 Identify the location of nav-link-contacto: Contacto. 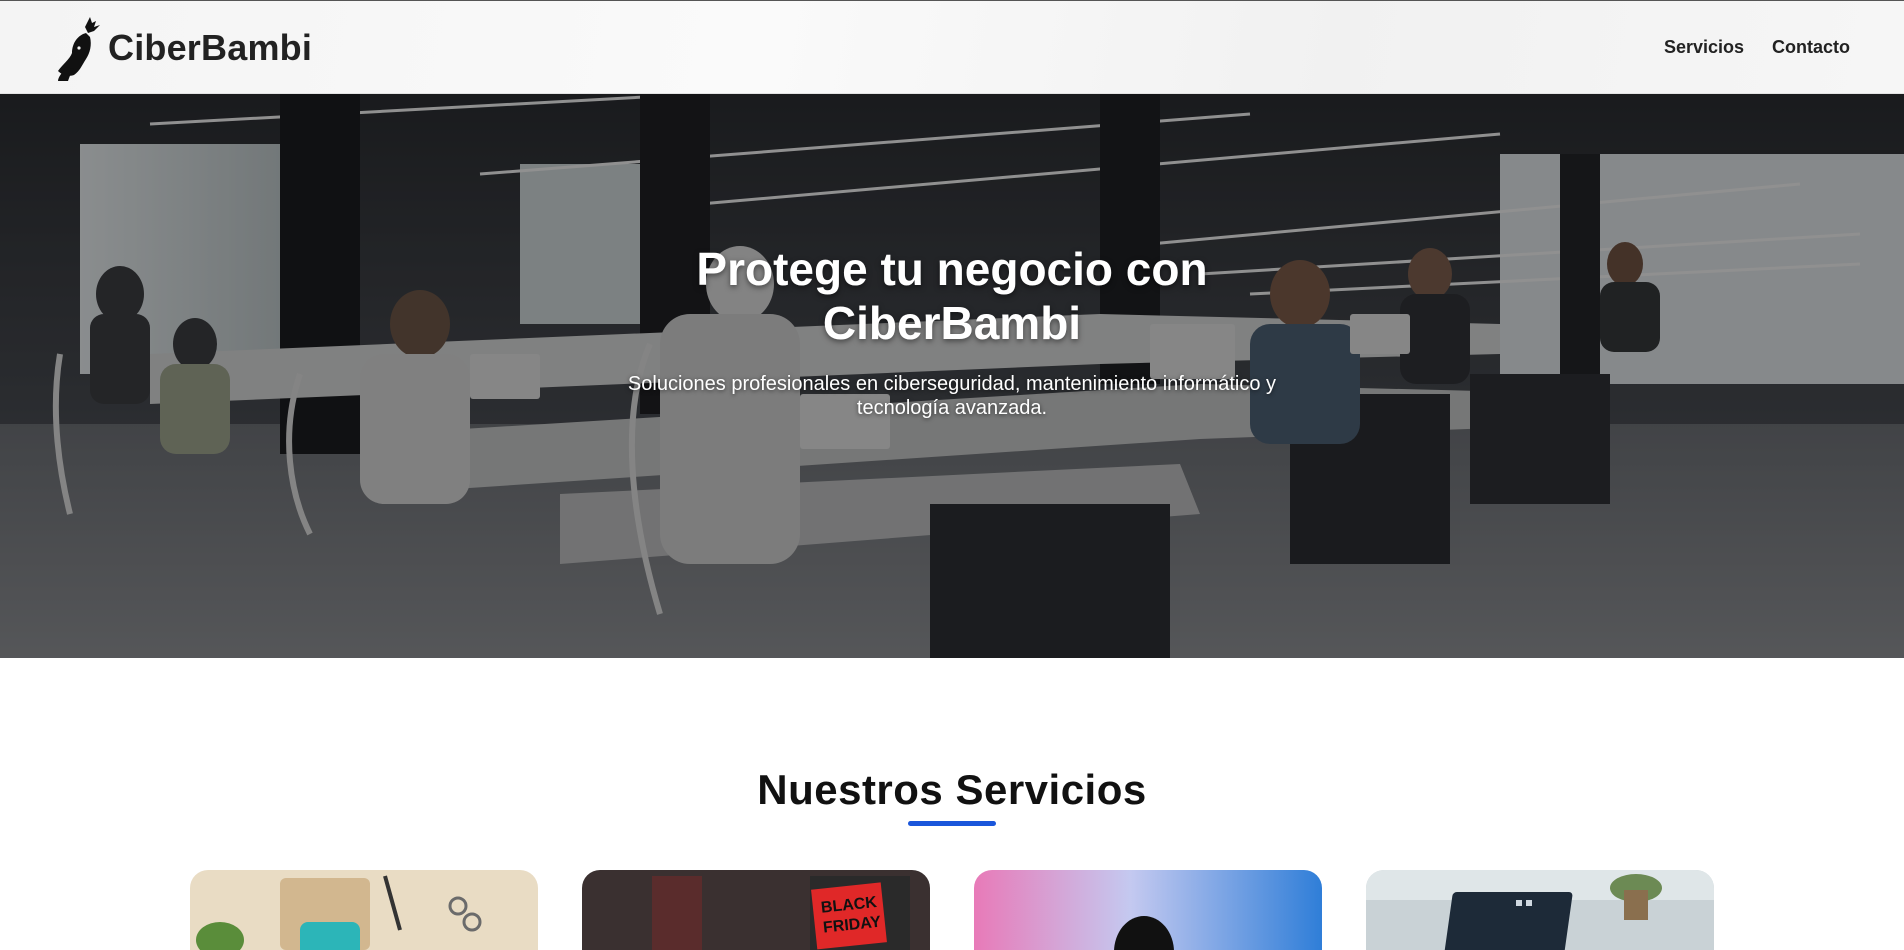
(1811, 47).